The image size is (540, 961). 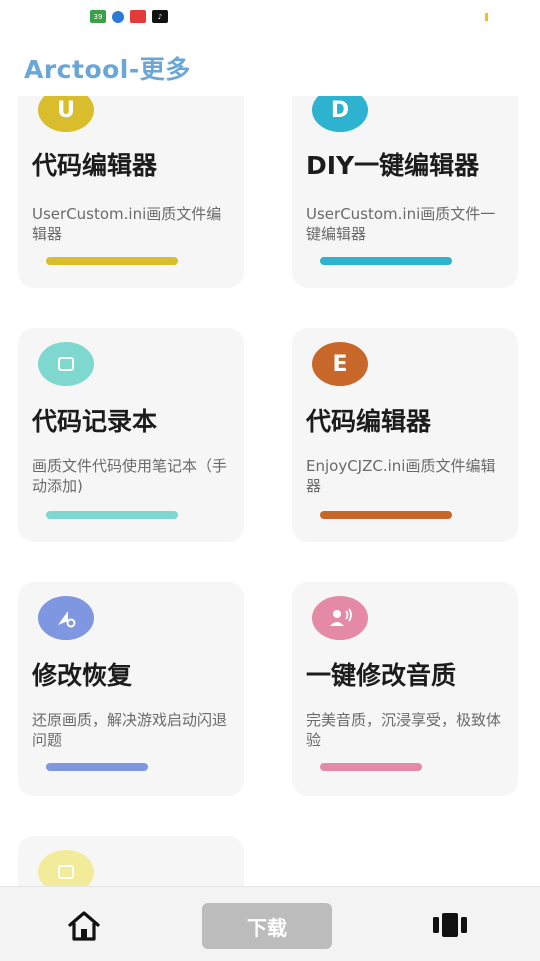 I want to click on home-icon, so click(x=84, y=926).